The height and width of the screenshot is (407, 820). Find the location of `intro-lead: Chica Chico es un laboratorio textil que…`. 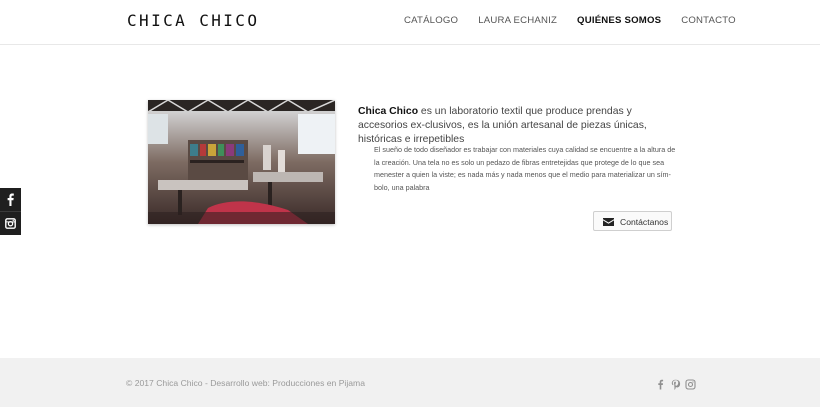

intro-lead: Chica Chico es un laboratorio textil que… is located at coordinates (517, 126).